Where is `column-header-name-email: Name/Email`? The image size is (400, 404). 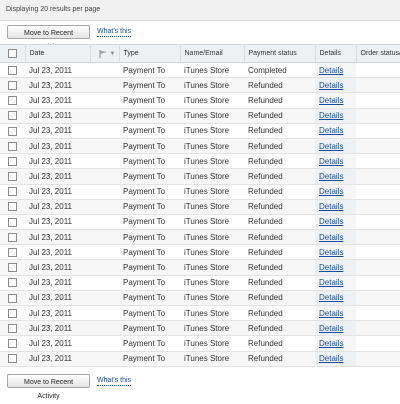
column-header-name-email: Name/Email is located at coordinates (212, 53).